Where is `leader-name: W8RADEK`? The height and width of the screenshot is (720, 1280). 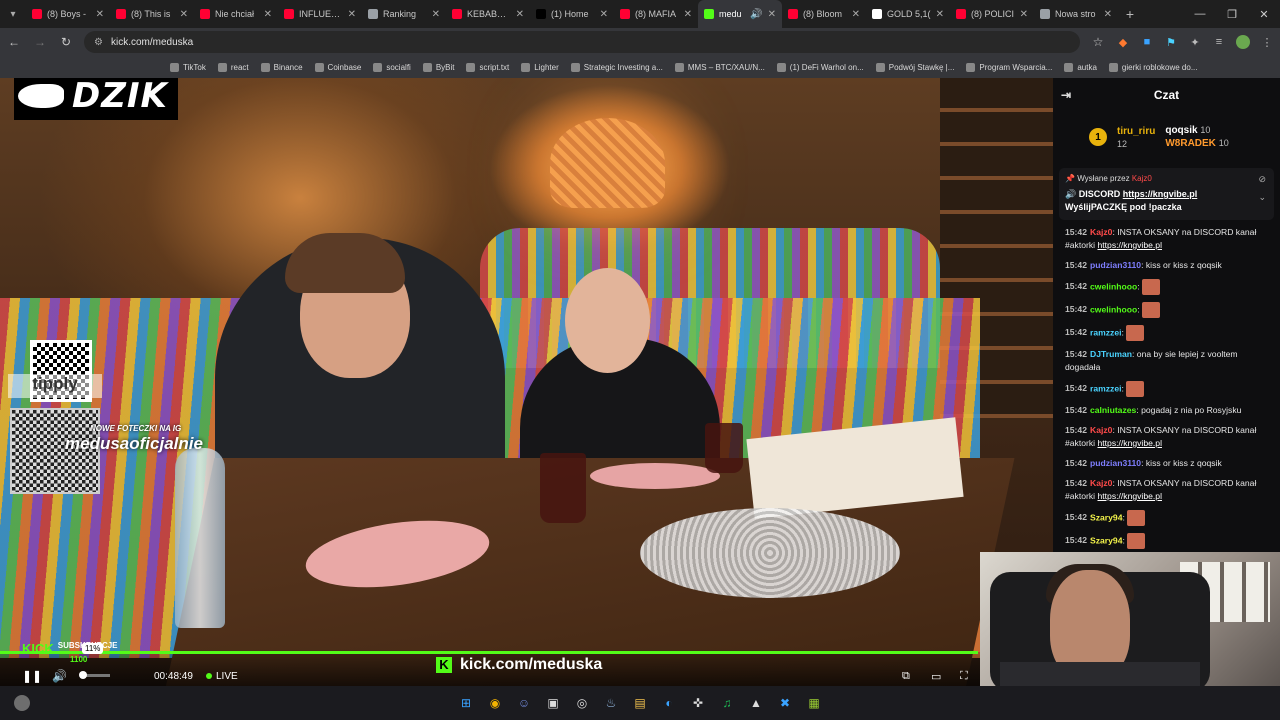 leader-name: W8RADEK is located at coordinates (1190, 143).